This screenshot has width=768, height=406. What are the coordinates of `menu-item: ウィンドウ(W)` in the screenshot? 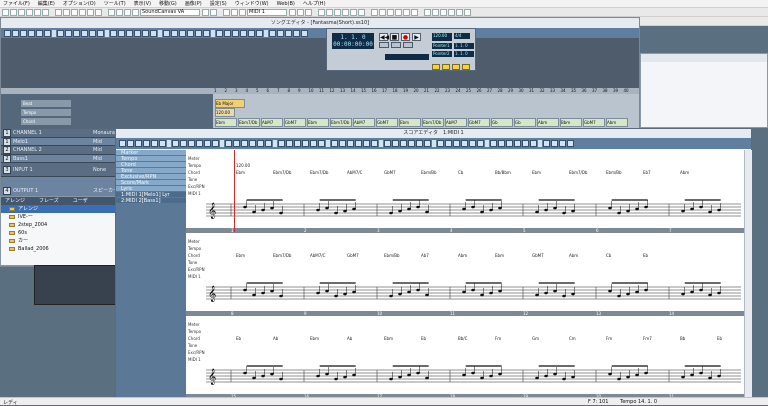 It's located at (252, 3).